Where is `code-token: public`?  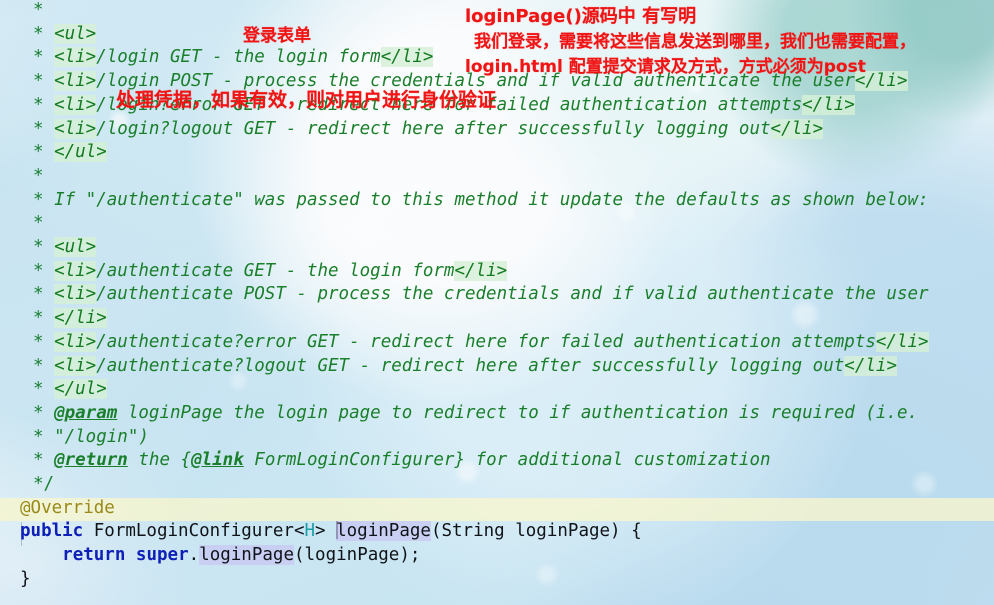
code-token: public is located at coordinates (52, 531).